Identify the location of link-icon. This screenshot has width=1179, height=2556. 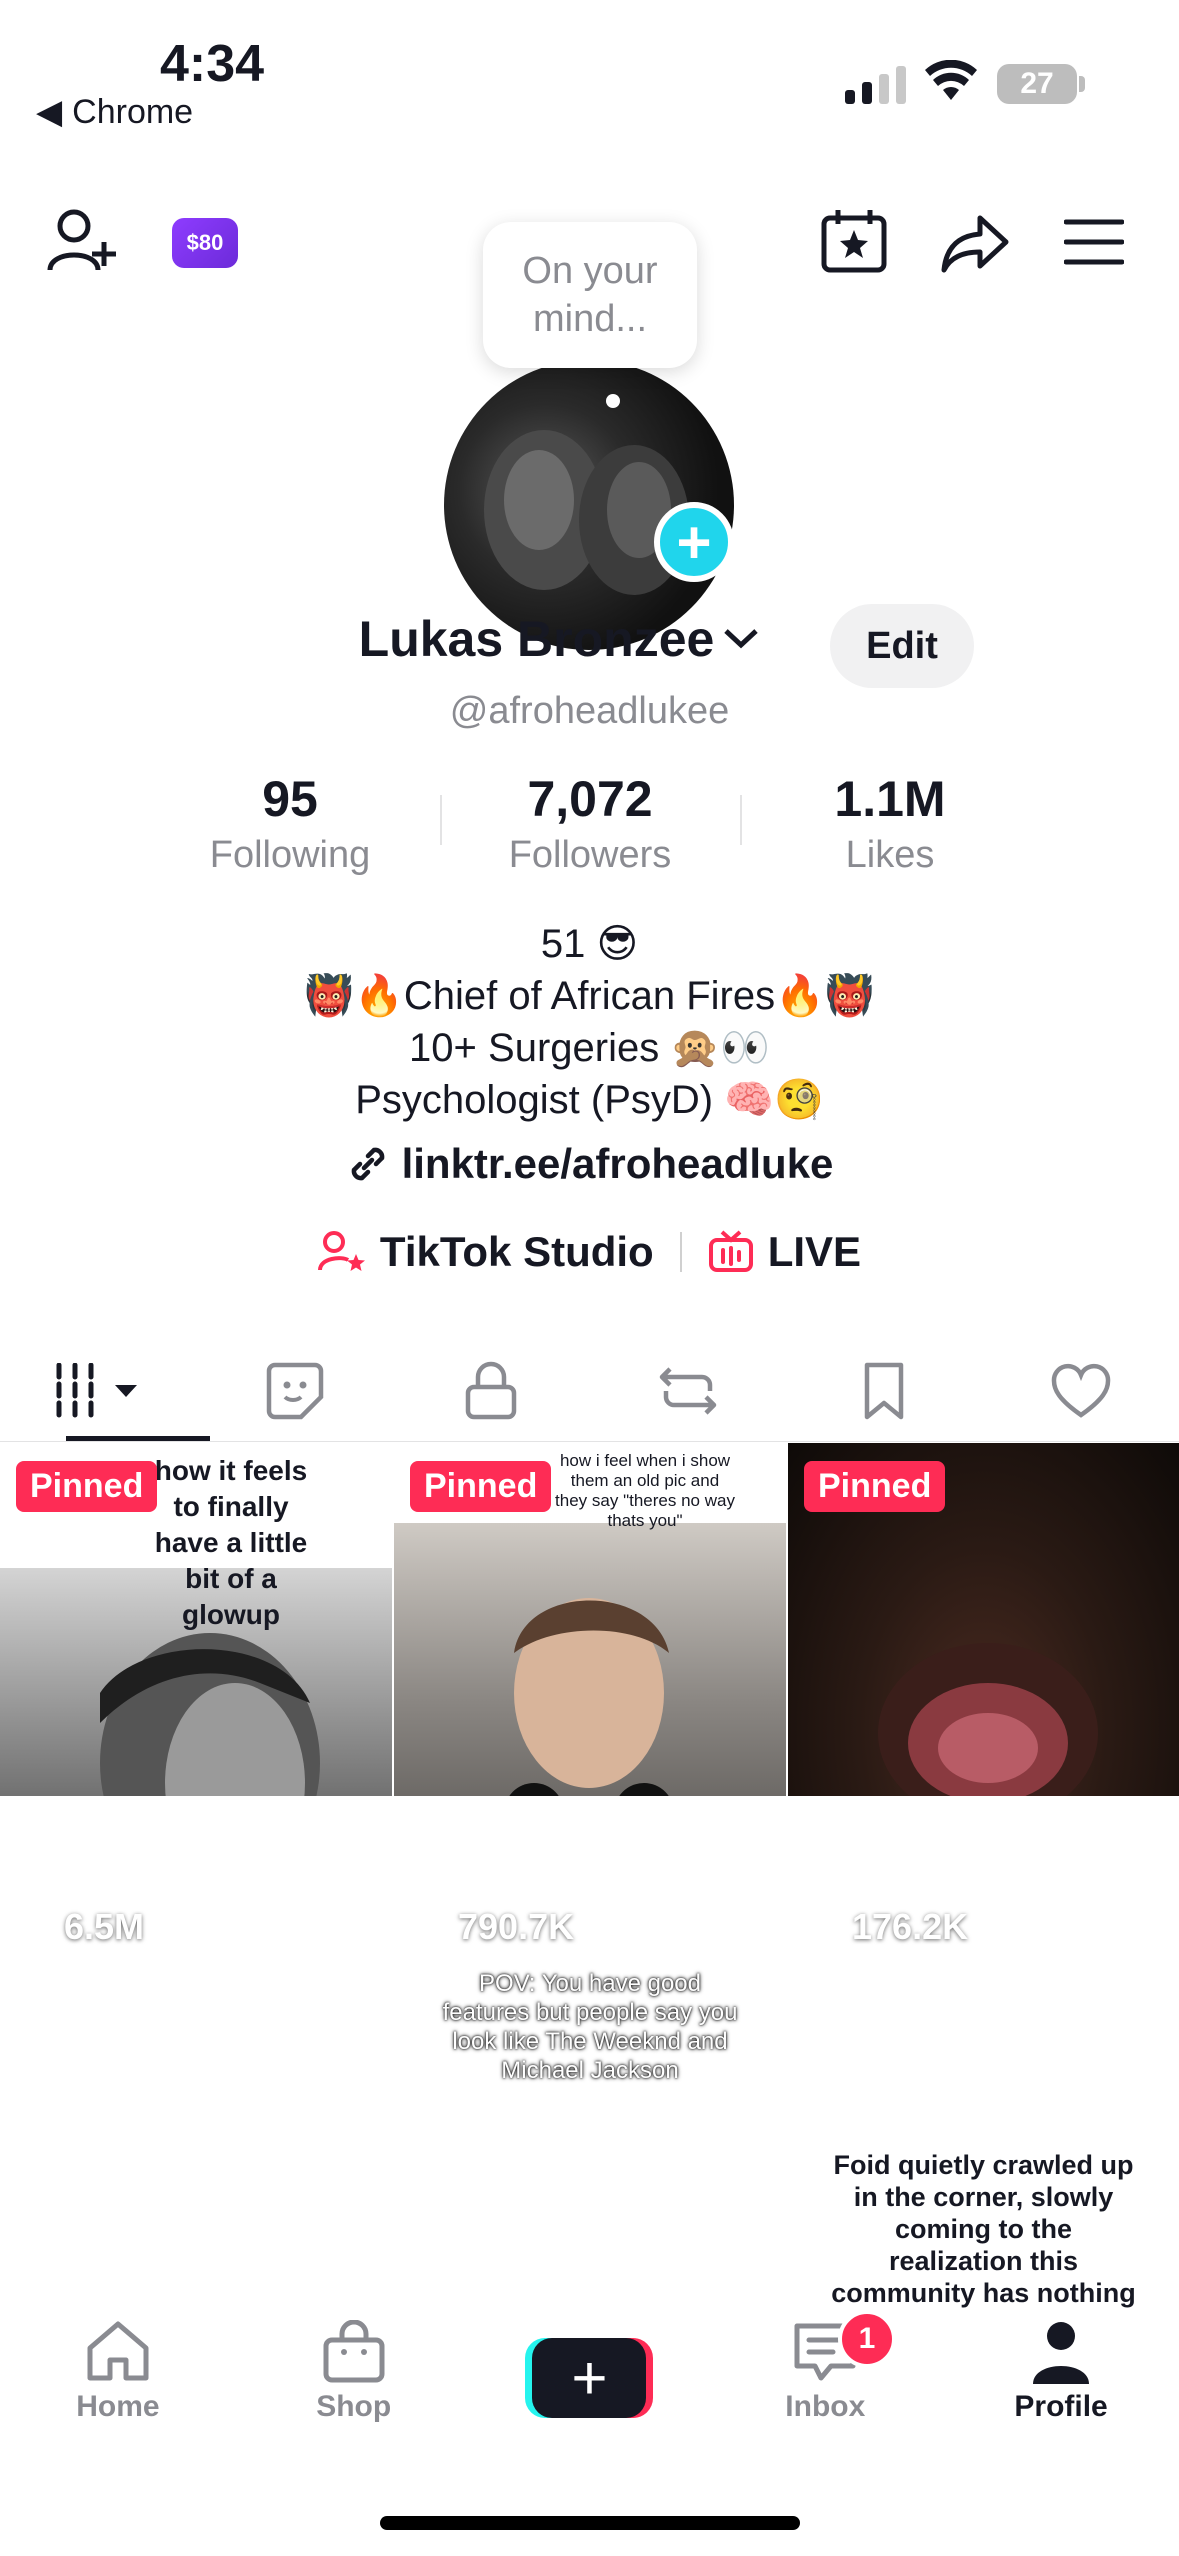
(367, 1164).